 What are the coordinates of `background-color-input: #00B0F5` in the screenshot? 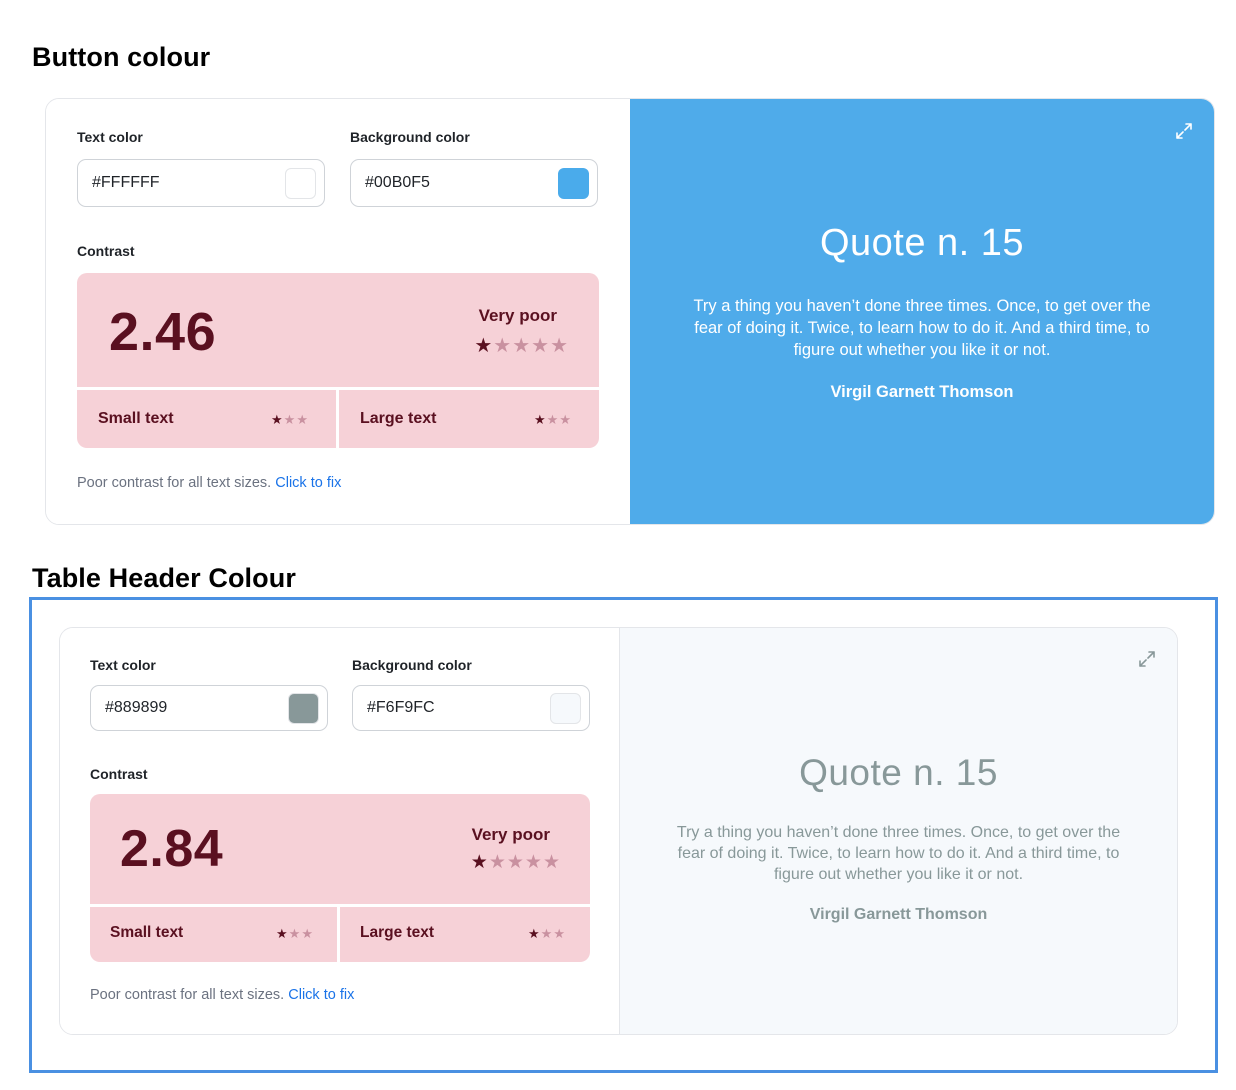 It's located at (474, 183).